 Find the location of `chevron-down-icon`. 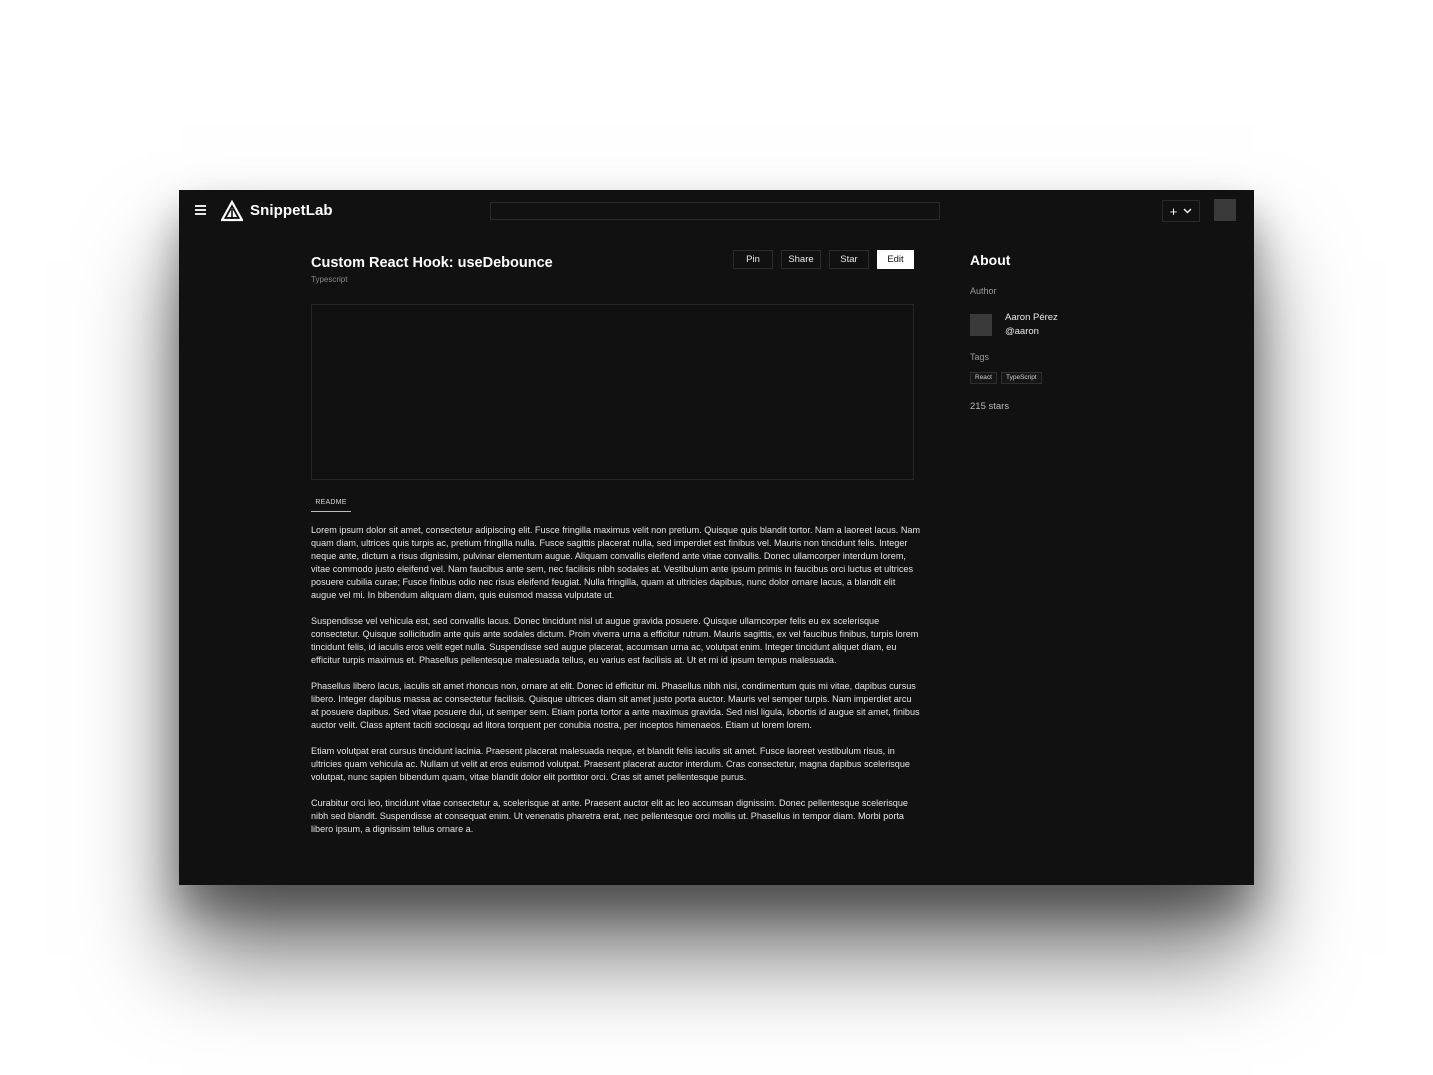

chevron-down-icon is located at coordinates (1187, 211).